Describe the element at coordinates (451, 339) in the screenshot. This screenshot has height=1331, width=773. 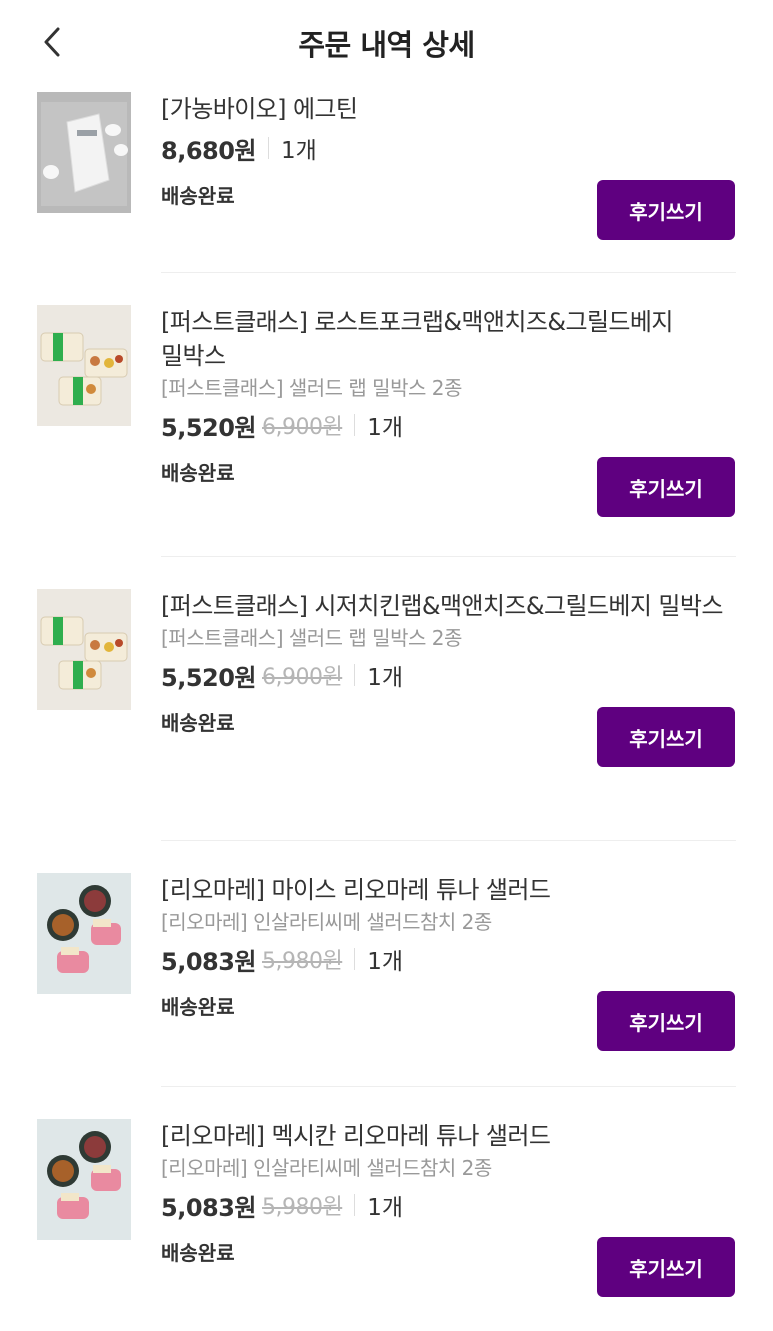
I see `product-name: [퍼스트클래스] 로스트포크랩&맥앤치즈&그릴드베지 밀박스` at that location.